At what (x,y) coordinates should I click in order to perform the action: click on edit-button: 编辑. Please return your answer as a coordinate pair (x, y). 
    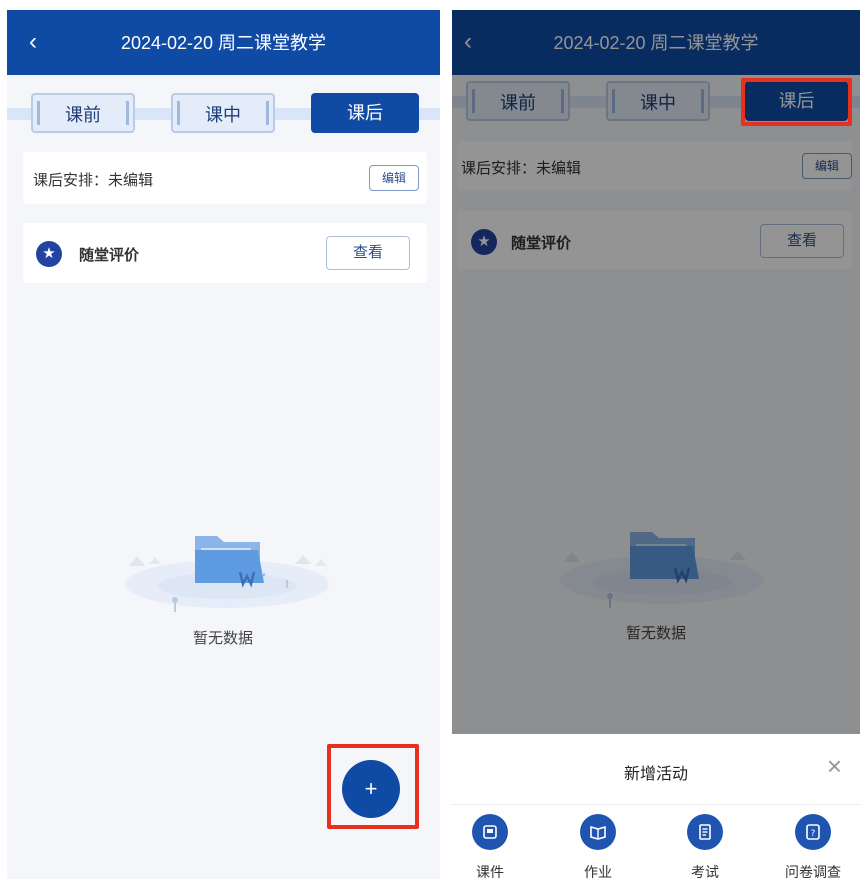
    Looking at the image, I should click on (394, 178).